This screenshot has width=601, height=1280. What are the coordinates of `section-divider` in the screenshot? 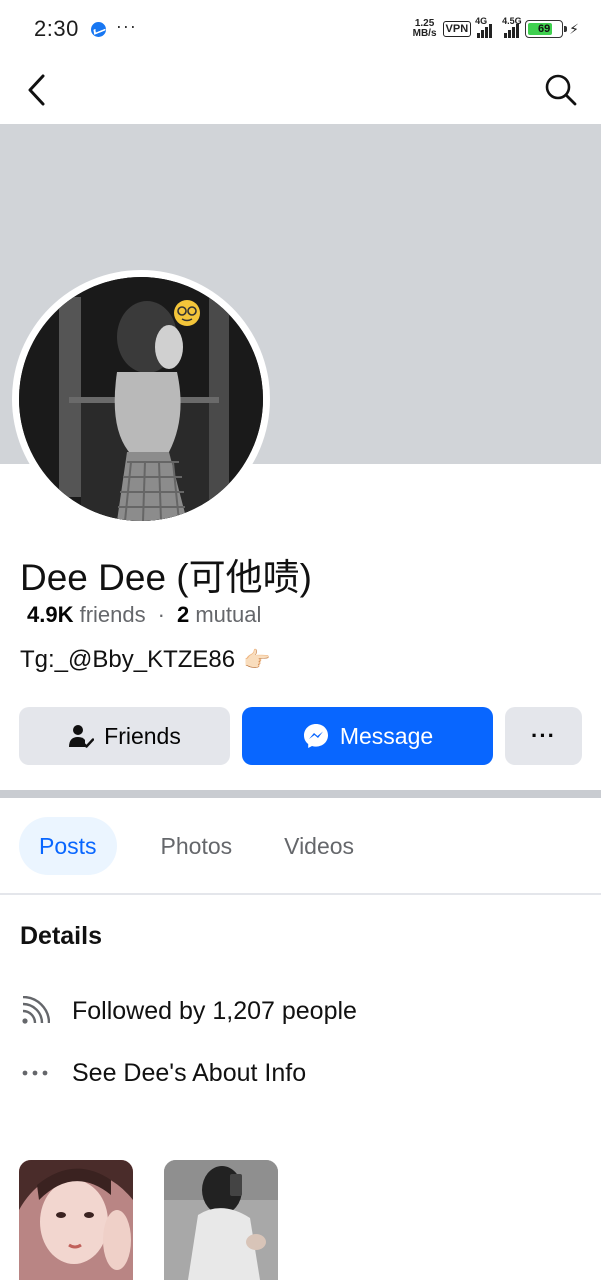 It's located at (300, 794).